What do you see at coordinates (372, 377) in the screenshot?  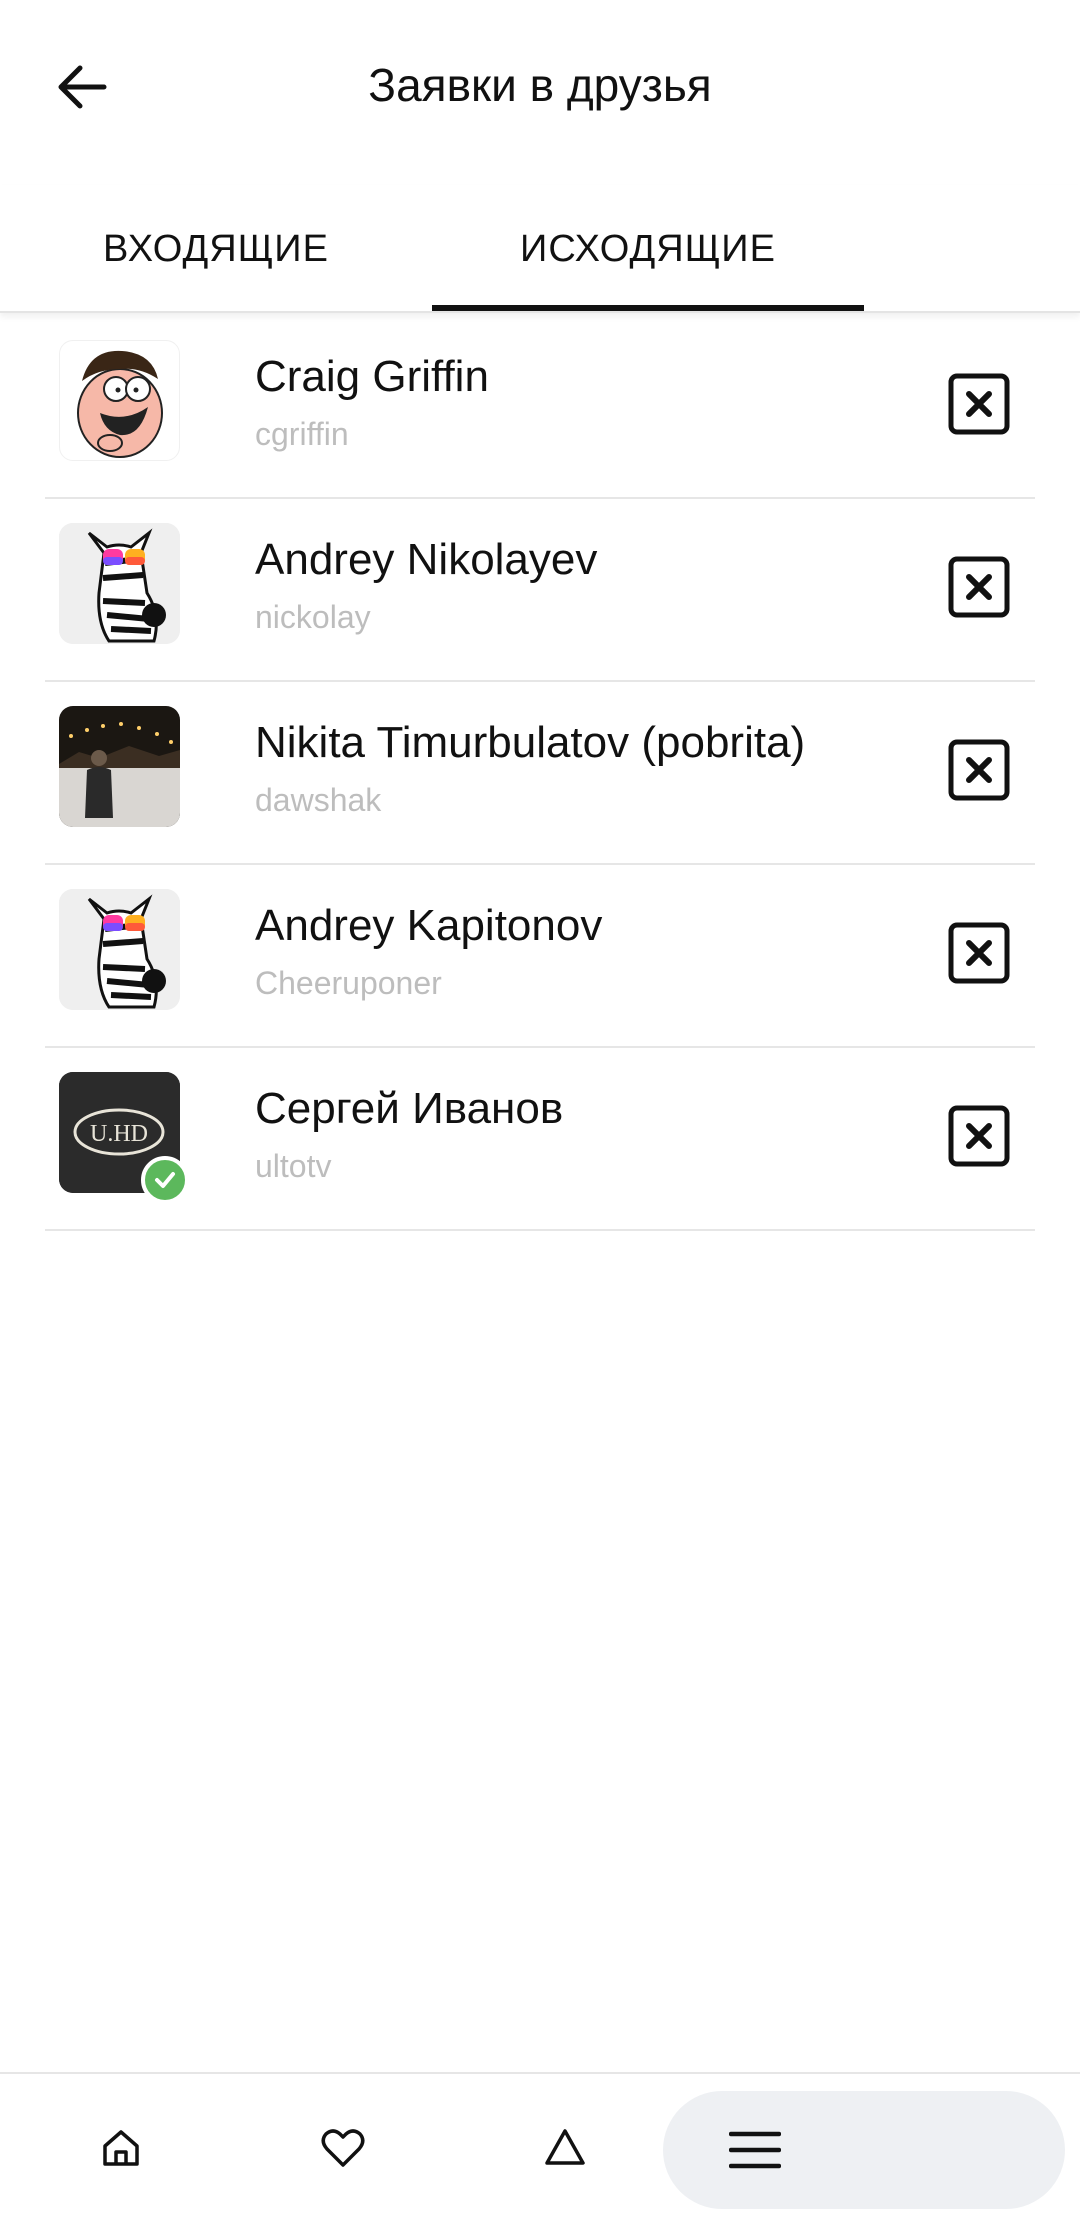 I see `user-name: Craig Griffin` at bounding box center [372, 377].